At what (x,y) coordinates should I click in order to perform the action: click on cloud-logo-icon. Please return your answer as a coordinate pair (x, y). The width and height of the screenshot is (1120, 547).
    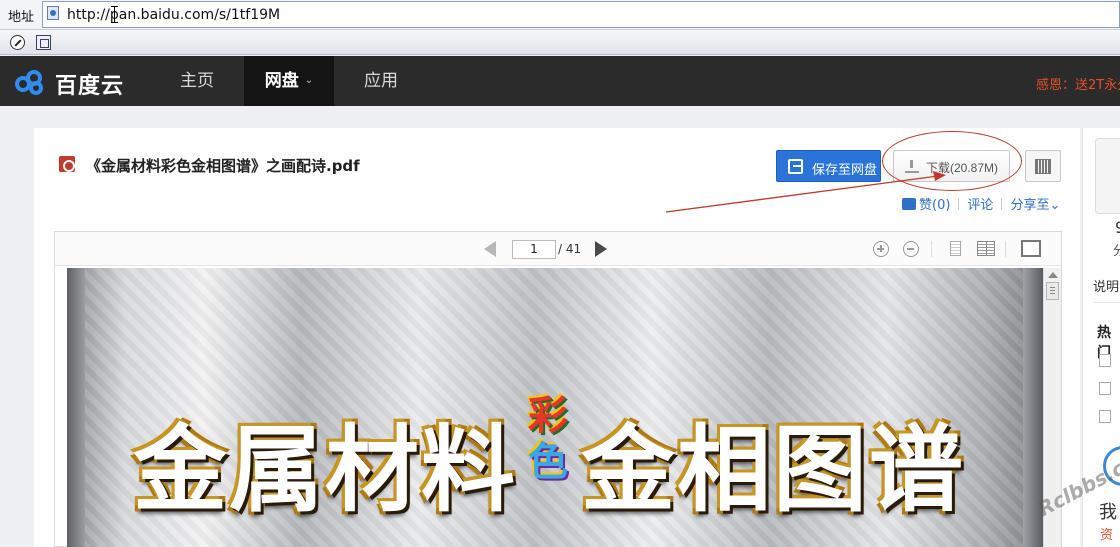
    Looking at the image, I should click on (29, 82).